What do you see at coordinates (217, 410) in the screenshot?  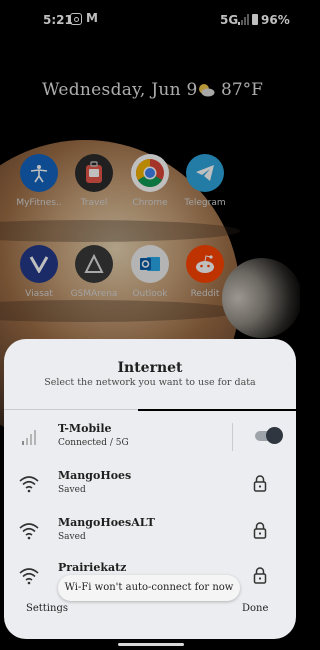 I see `scroll-indicator` at bounding box center [217, 410].